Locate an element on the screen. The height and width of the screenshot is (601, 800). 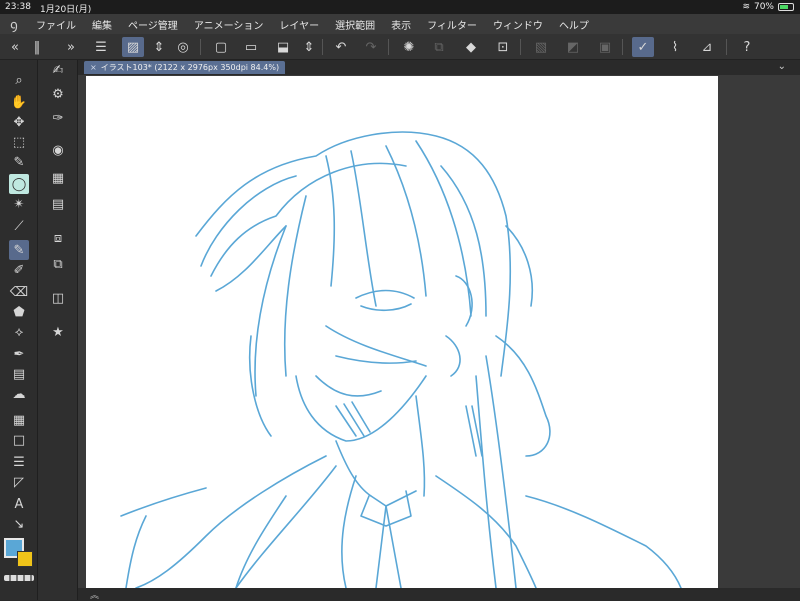
workspace-bottom-bar: ︽ is located at coordinates (439, 594).